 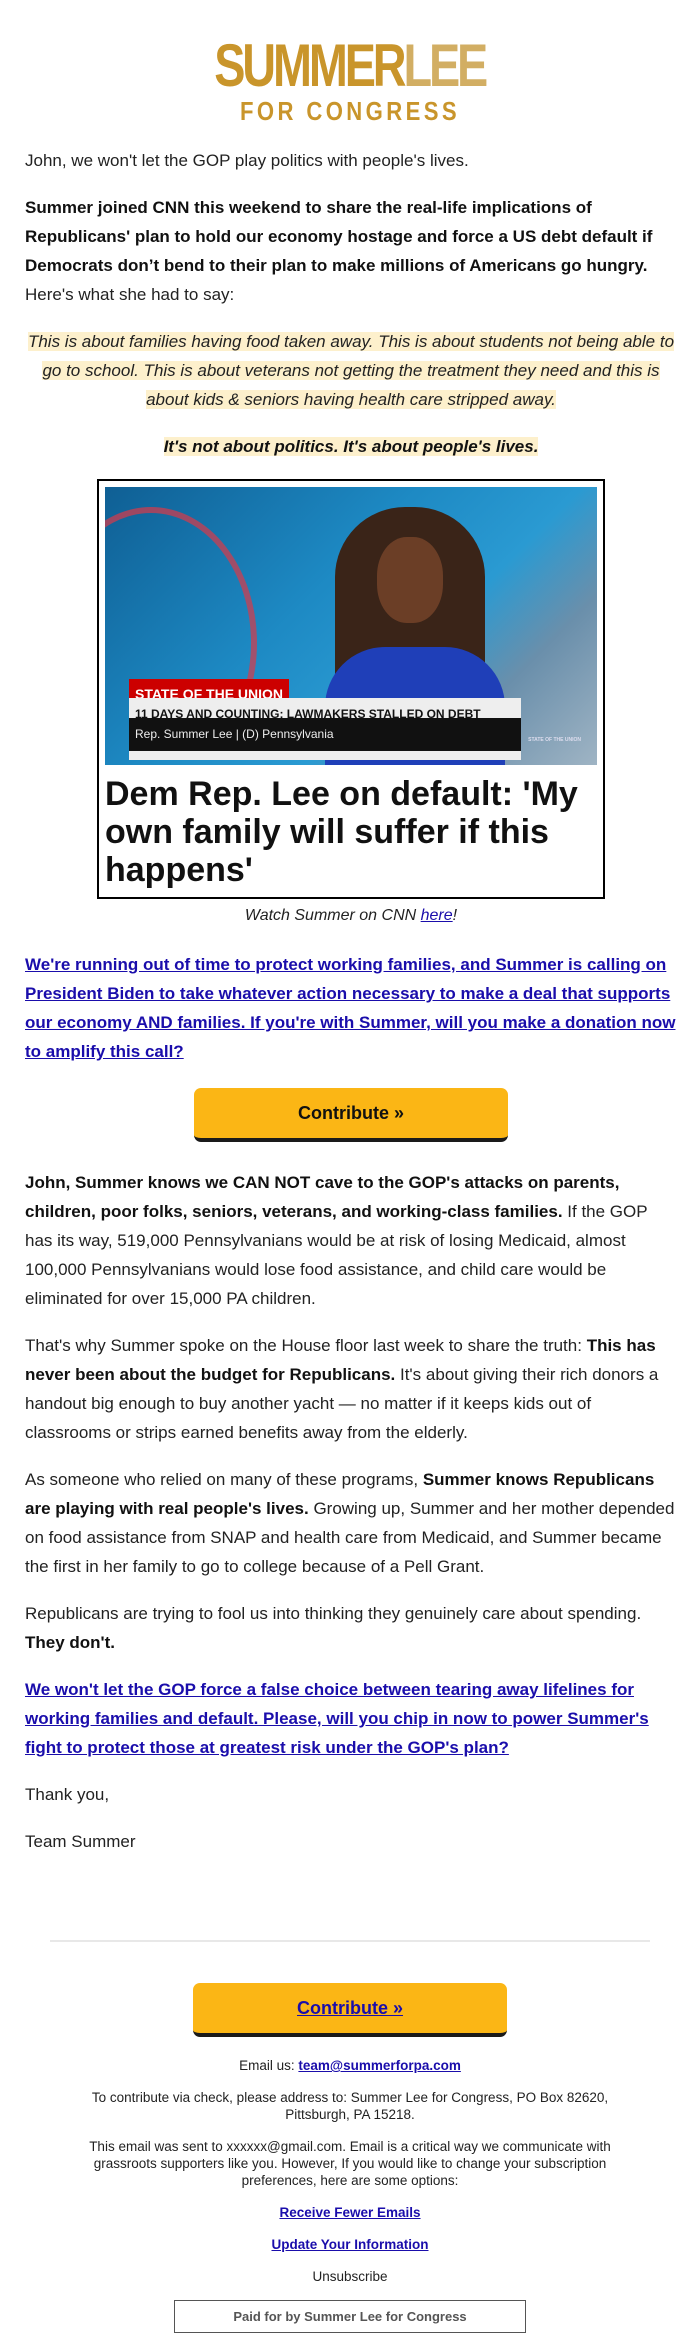 I want to click on email-link: team@summerforpa.com, so click(x=379, y=2065).